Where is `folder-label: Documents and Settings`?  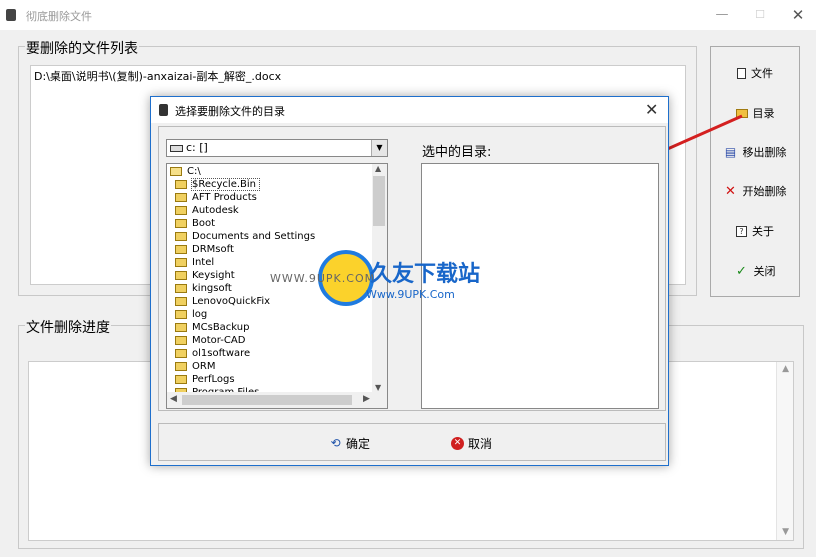
folder-label: Documents and Settings is located at coordinates (254, 236).